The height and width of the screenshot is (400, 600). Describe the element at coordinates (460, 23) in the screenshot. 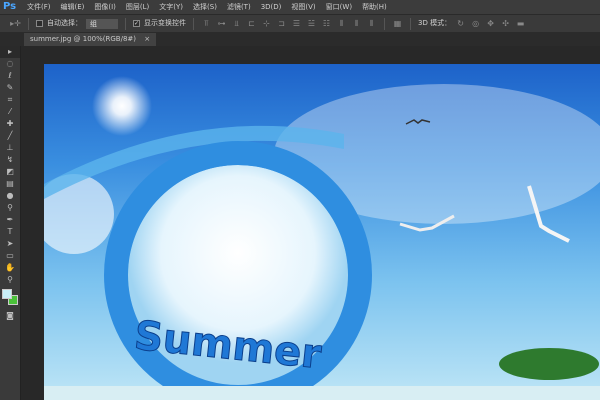

I see `3d-rotate-icon: ↻` at that location.